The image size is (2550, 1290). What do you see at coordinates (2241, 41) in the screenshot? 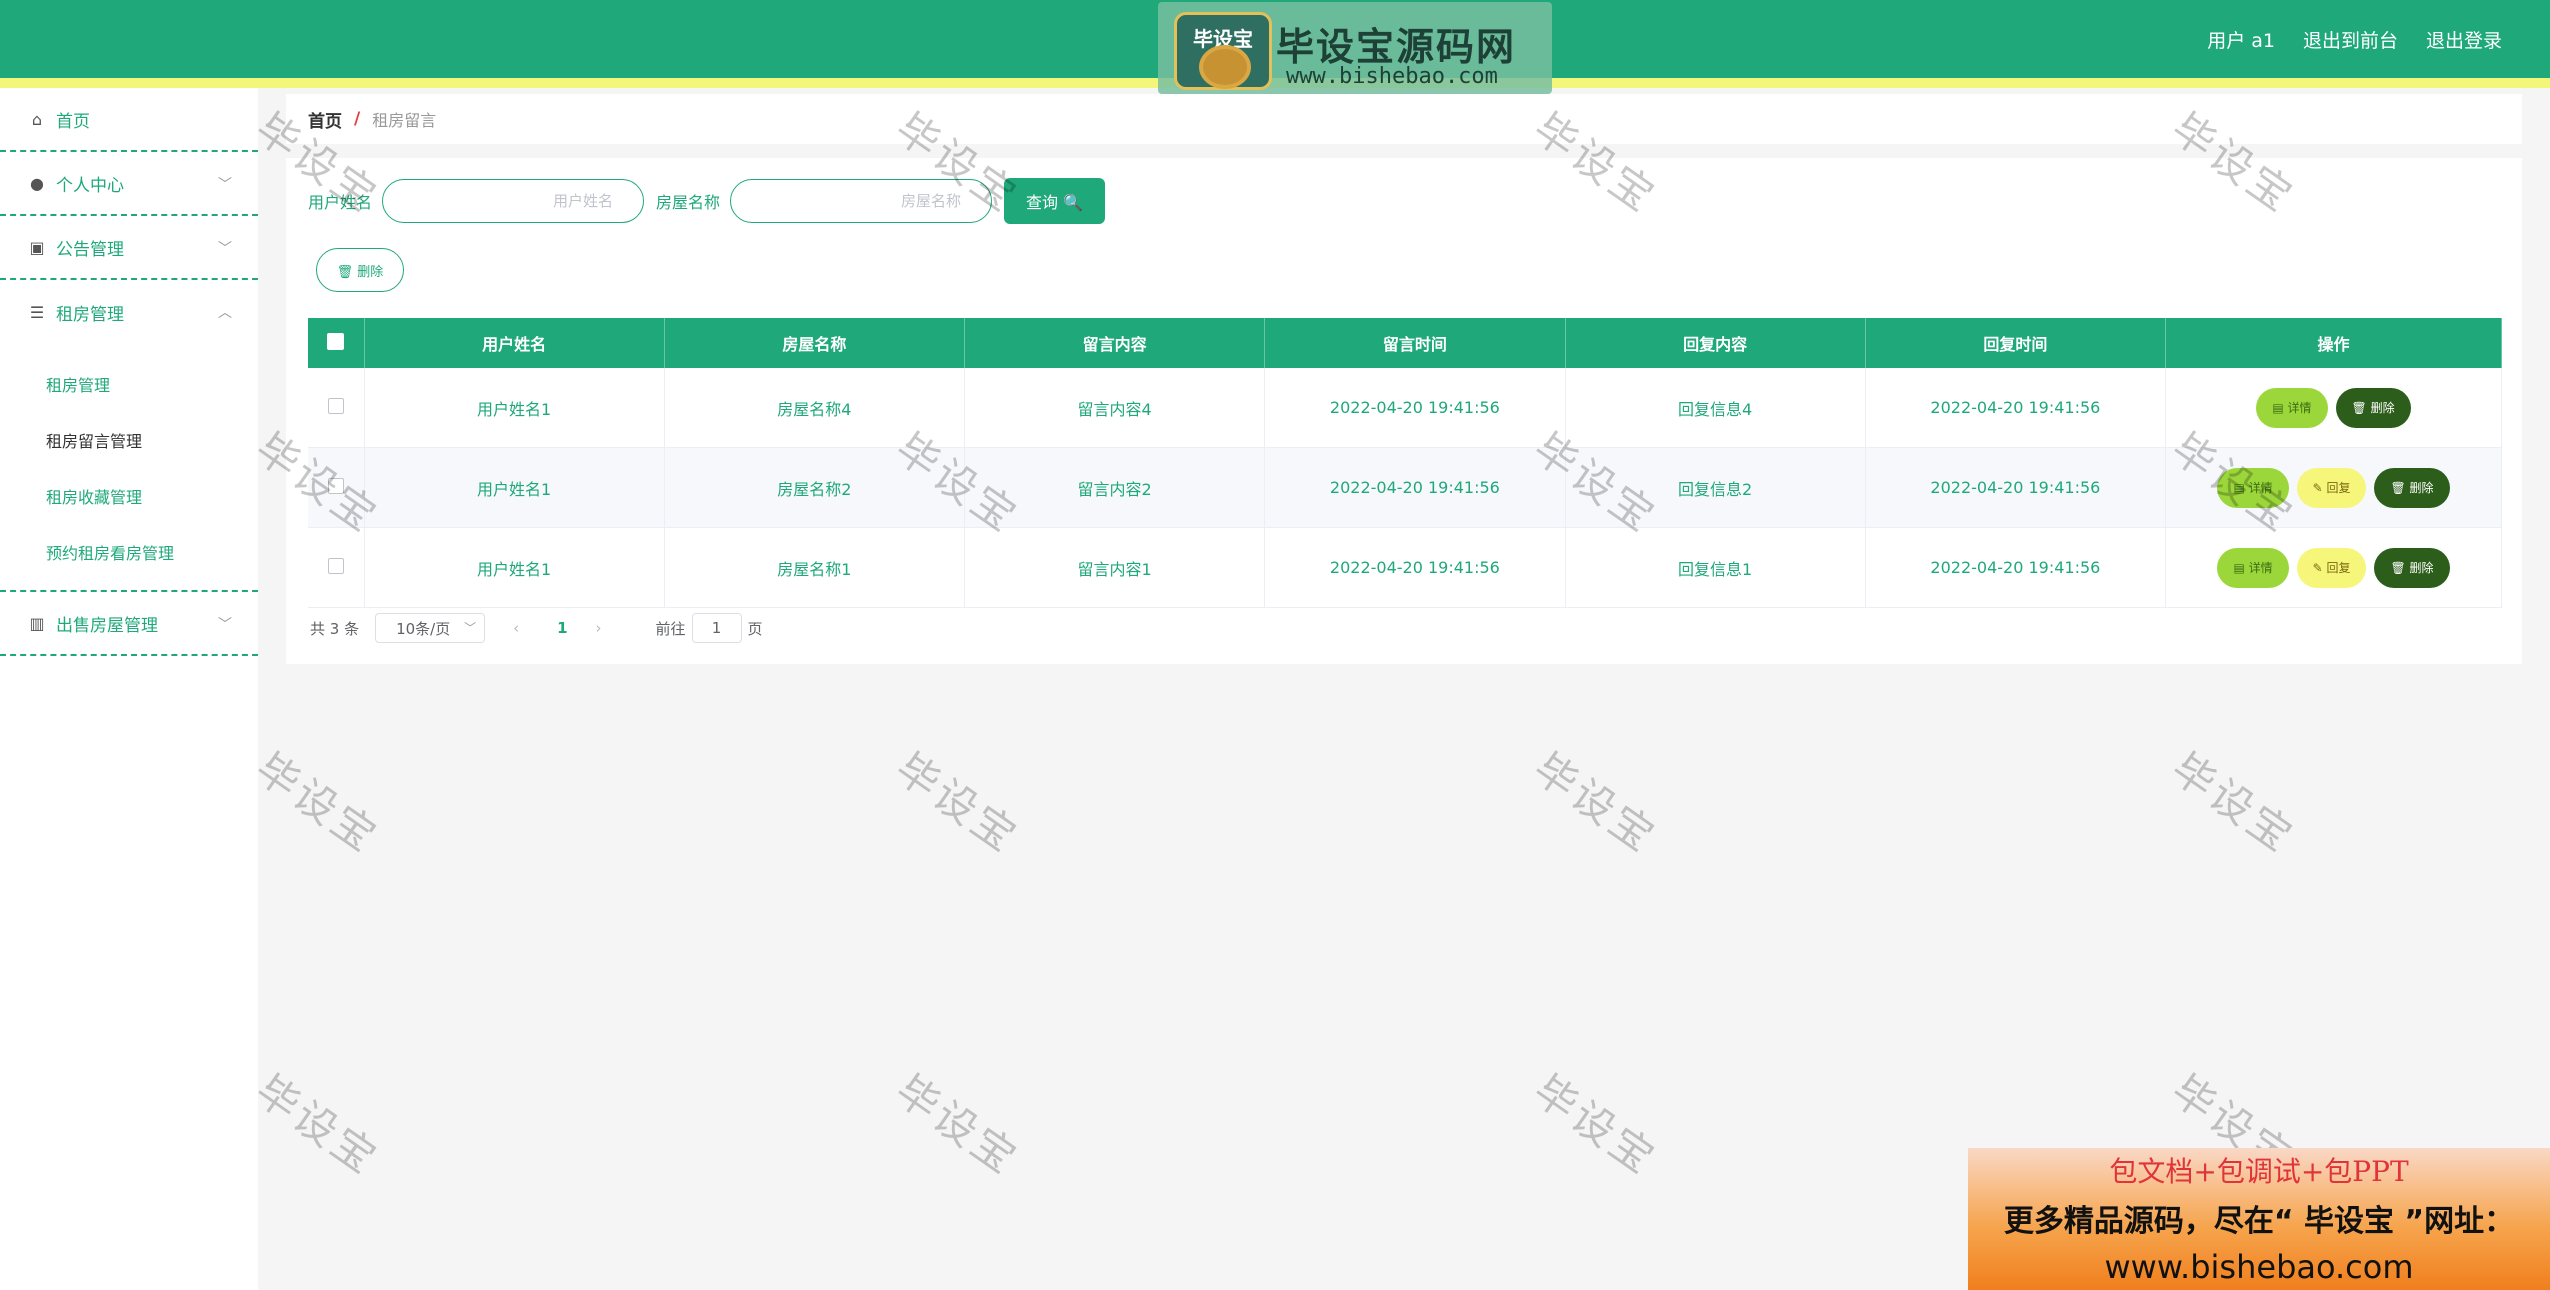
I see `user-label: 用户 a1` at bounding box center [2241, 41].